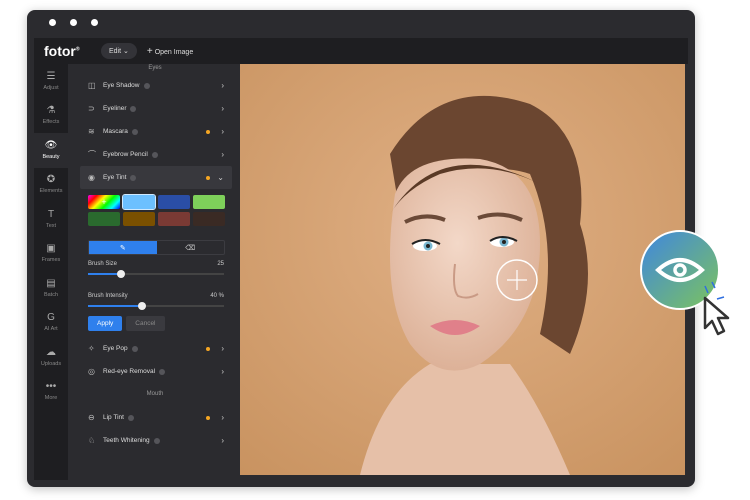 The height and width of the screenshot is (500, 750). I want to click on sidebar-item-beauty: 👁 Beauty, so click(51, 150).